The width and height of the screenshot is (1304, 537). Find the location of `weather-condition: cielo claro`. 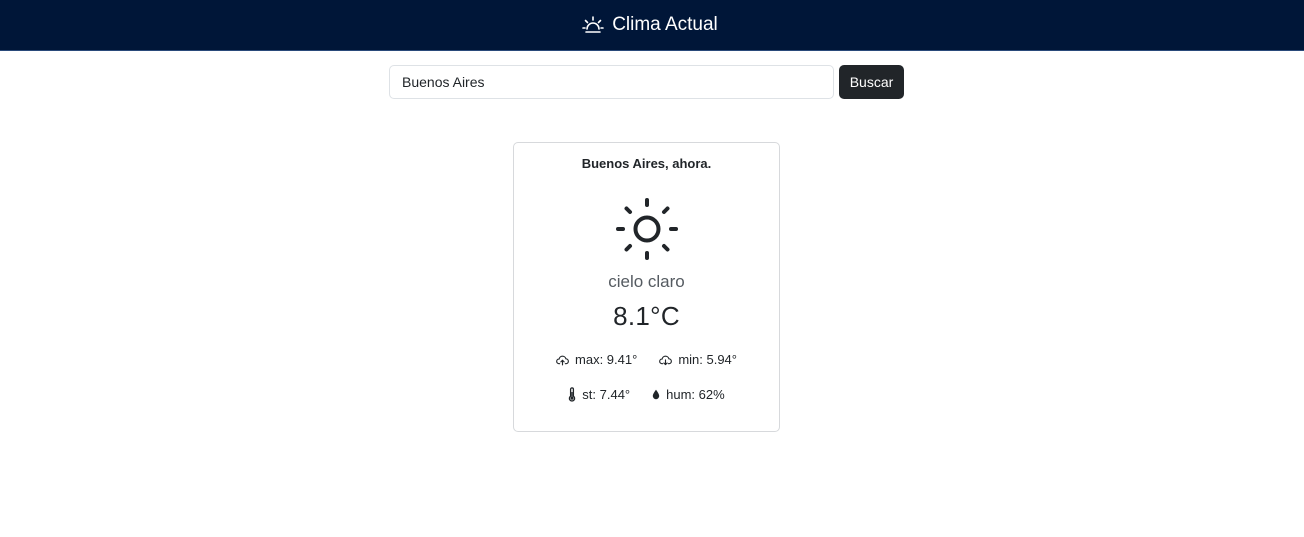

weather-condition: cielo claro is located at coordinates (646, 281).